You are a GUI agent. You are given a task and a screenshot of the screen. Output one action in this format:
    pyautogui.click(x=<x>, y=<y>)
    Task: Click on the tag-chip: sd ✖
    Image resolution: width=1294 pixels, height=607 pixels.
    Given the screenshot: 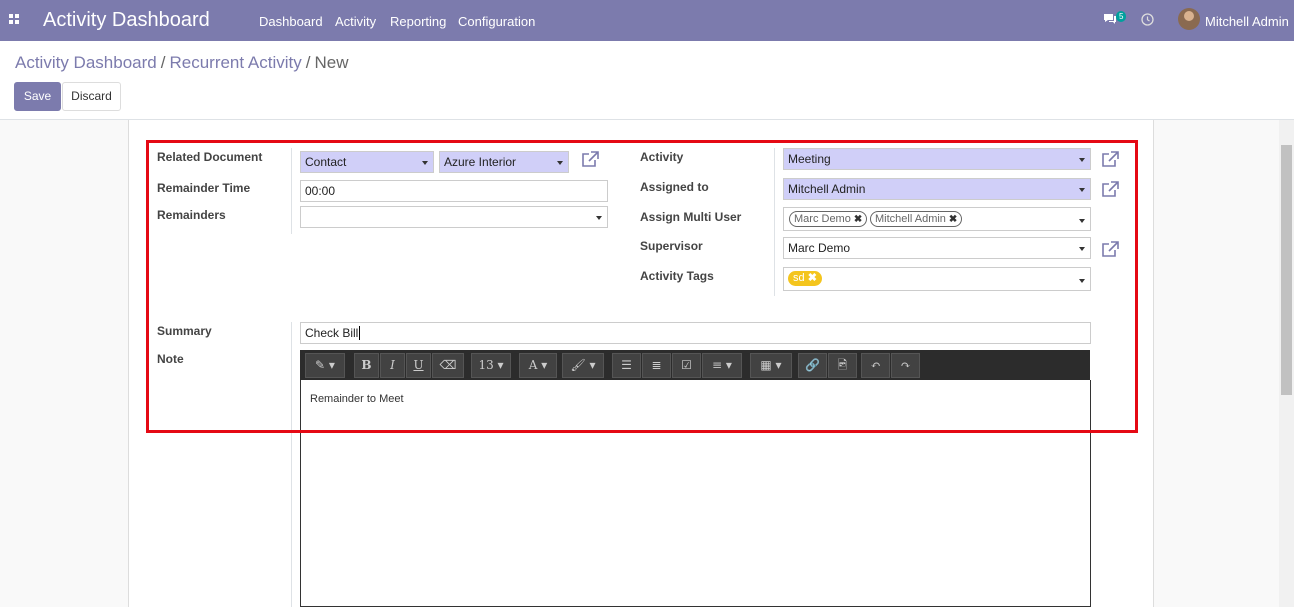 What is the action you would take?
    pyautogui.click(x=805, y=278)
    